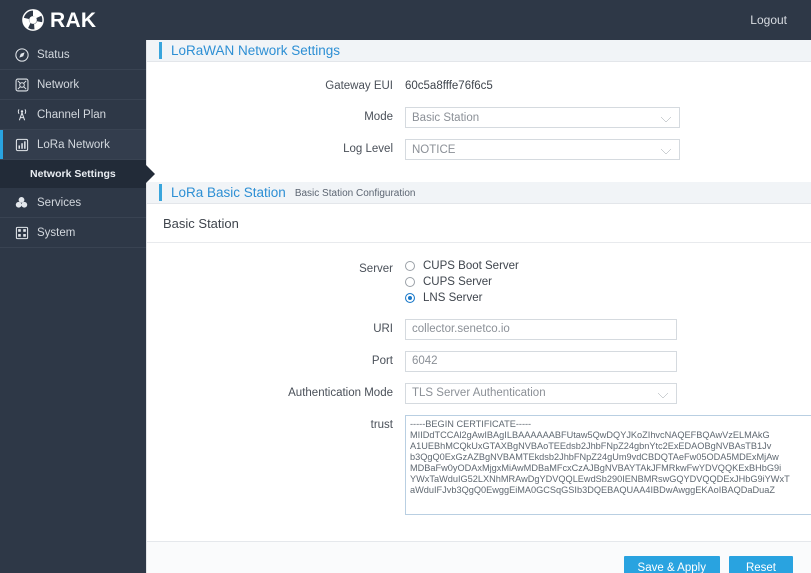 The image size is (811, 573). Describe the element at coordinates (256, 51) in the screenshot. I see `page-title: LoRaWAN Network Settings` at that location.